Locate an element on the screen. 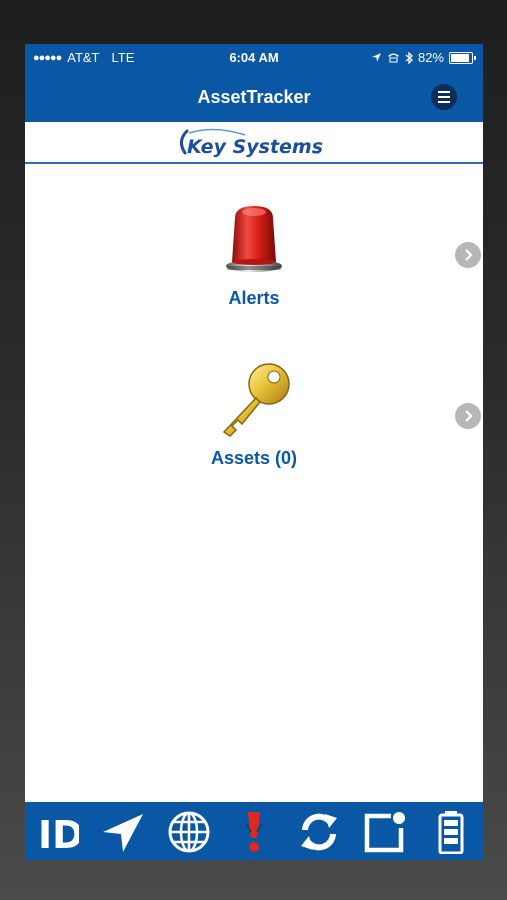  status-bar: ●●●●● AT&T LTE 6:04 AM 82% is located at coordinates (254, 58).